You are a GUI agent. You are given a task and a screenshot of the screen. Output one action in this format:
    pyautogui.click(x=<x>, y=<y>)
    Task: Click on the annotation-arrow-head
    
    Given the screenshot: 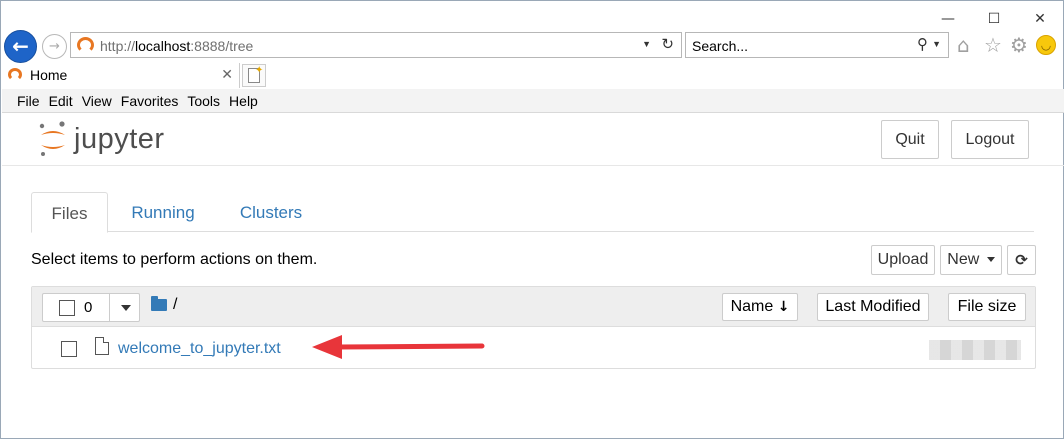 What is the action you would take?
    pyautogui.click(x=327, y=347)
    